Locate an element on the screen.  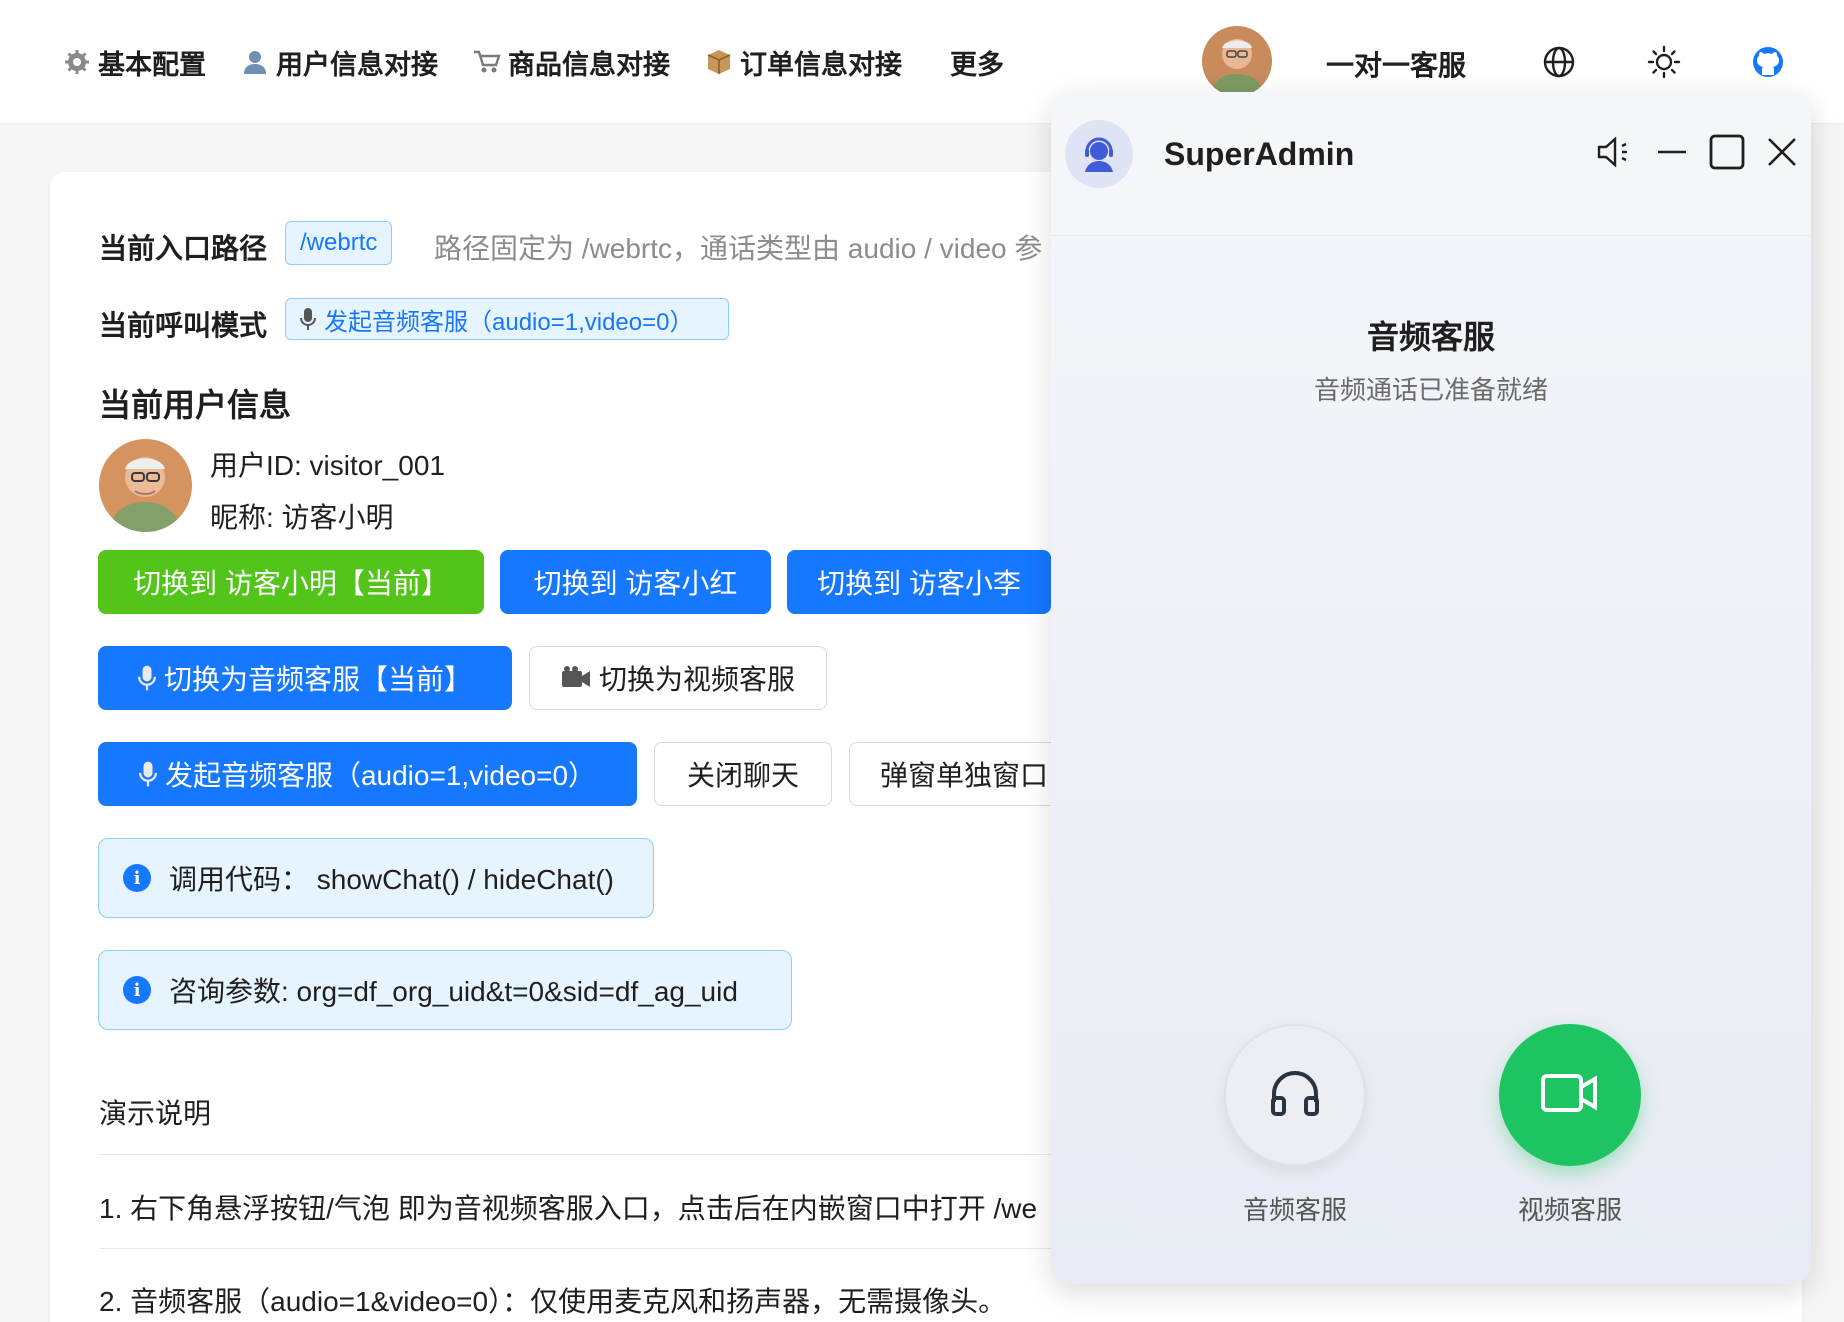
nav-item-label: 订单信息对接 is located at coordinates (821, 64).